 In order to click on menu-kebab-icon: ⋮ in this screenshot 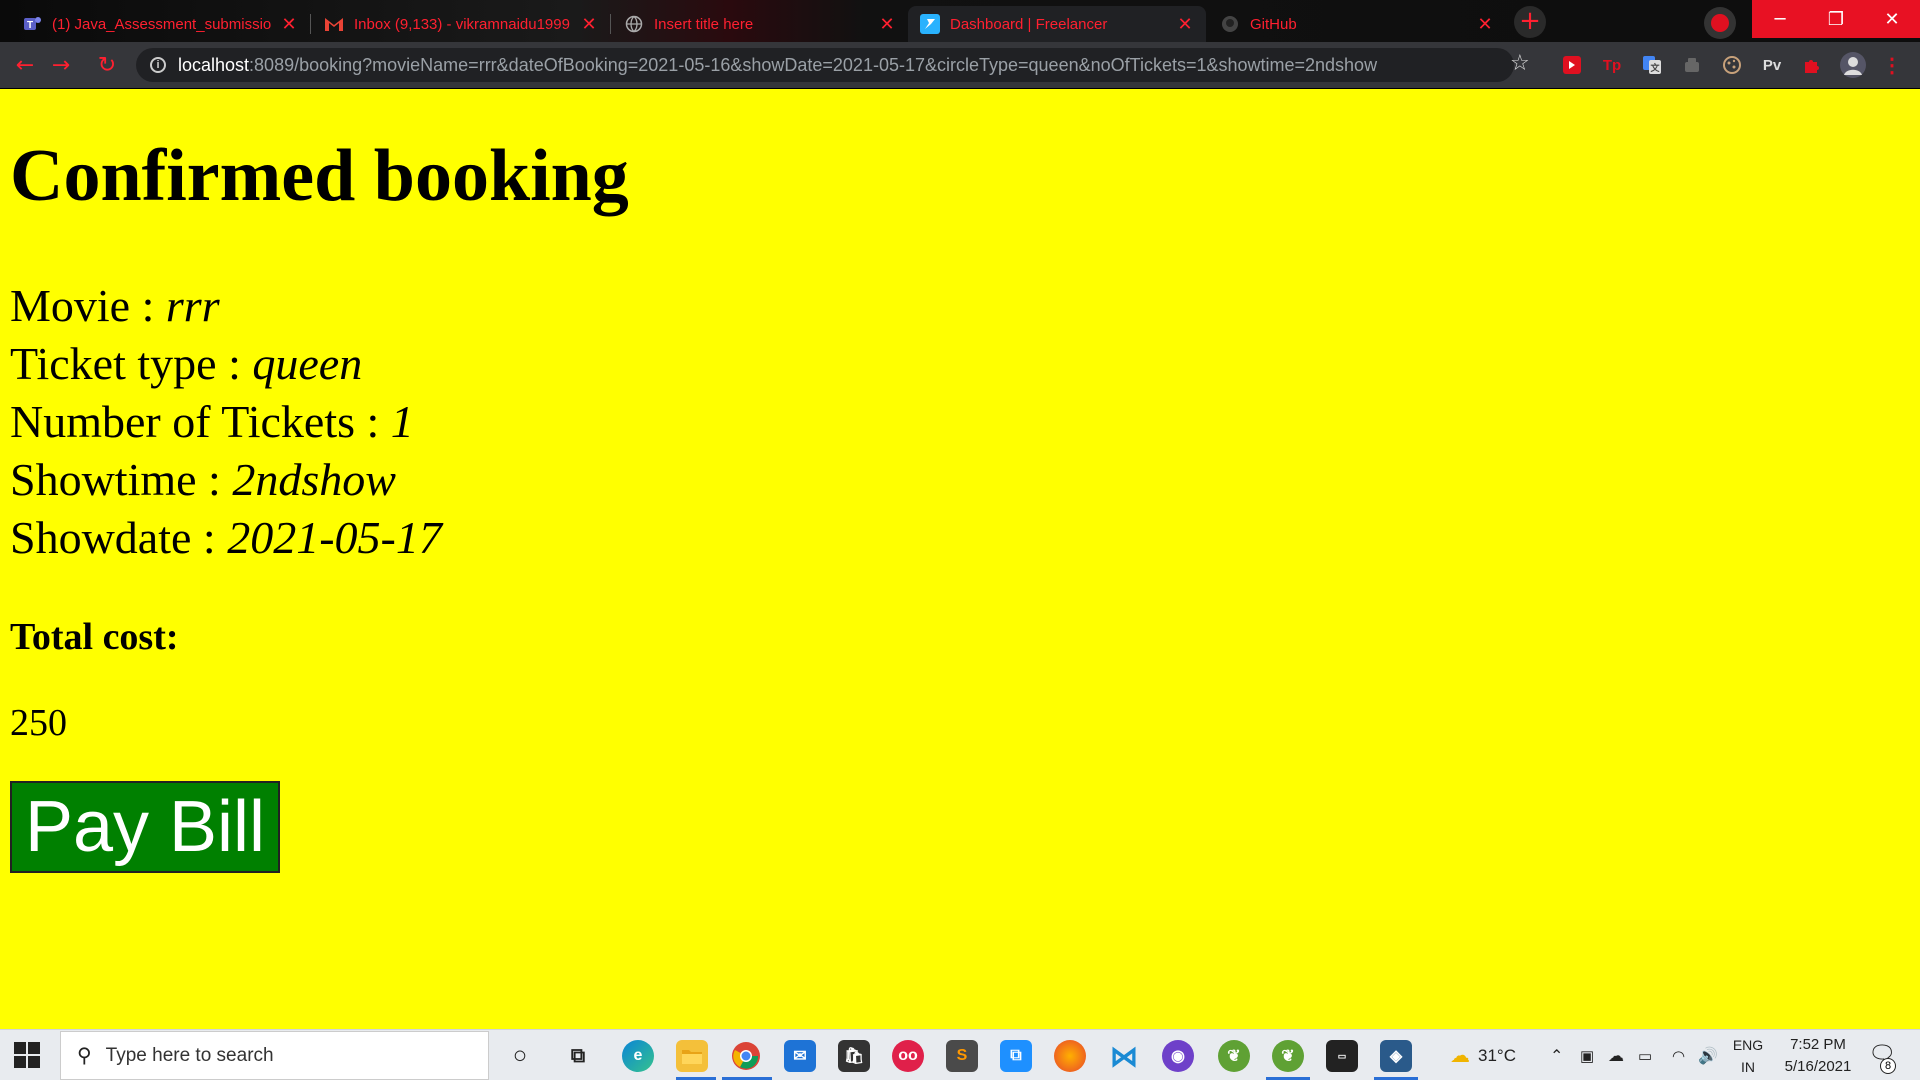, I will do `click(1892, 65)`.